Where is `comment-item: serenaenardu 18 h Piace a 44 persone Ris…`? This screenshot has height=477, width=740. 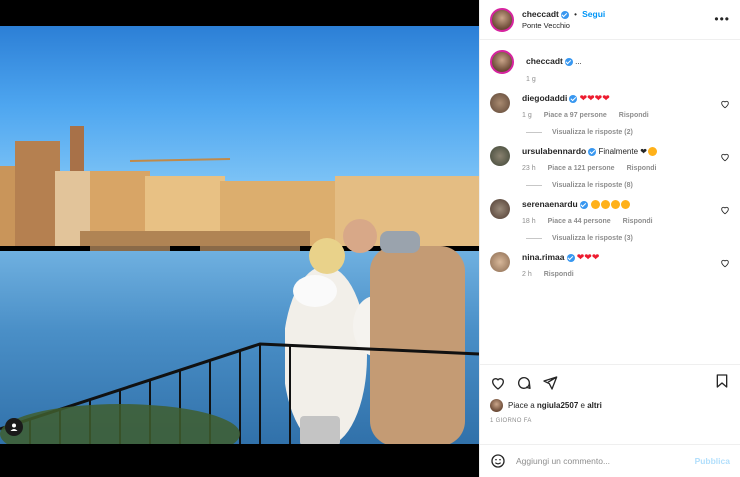 comment-item: serenaenardu 18 h Piace a 44 persone Ris… is located at coordinates (610, 212).